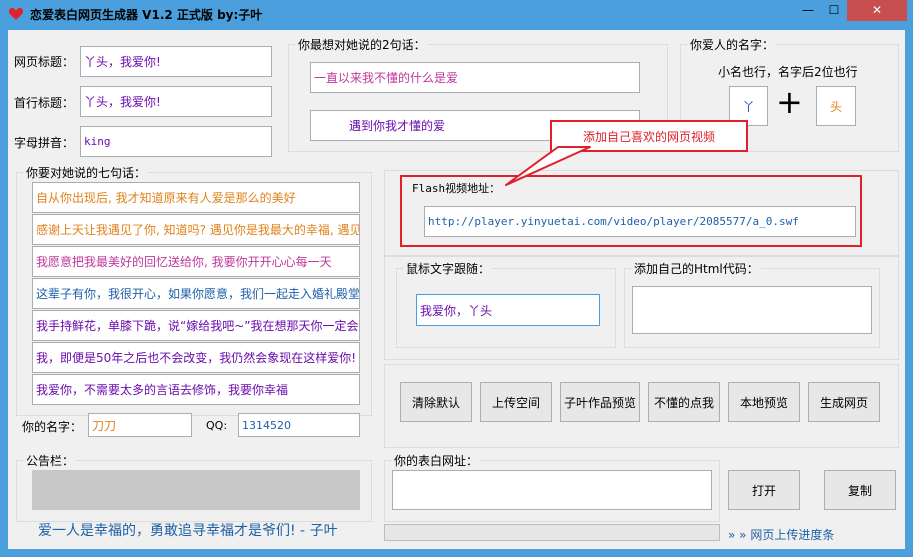 The image size is (913, 557). I want to click on plus-sign: +, so click(789, 102).